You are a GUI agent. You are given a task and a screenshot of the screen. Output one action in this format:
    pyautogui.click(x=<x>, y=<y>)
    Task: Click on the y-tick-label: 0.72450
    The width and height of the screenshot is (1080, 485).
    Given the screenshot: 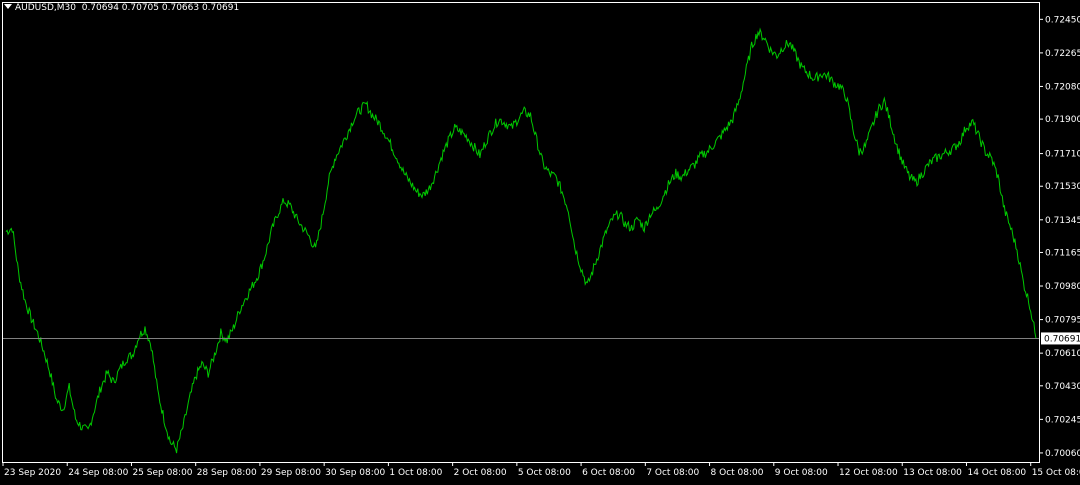 What is the action you would take?
    pyautogui.click(x=1062, y=20)
    